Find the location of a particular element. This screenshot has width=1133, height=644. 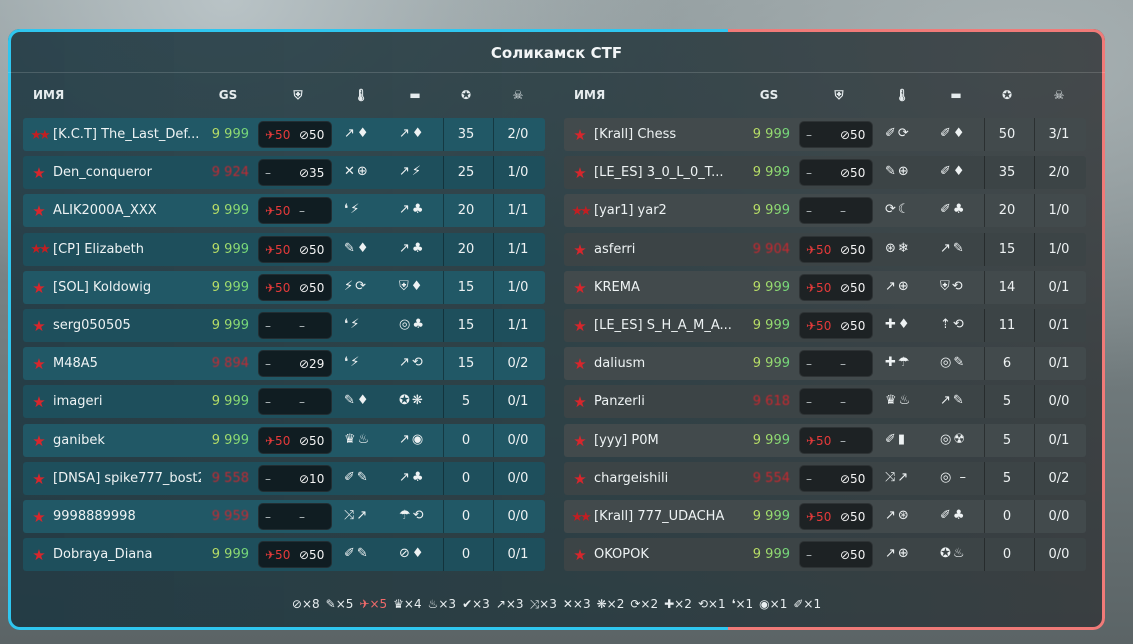

player-row: ★ [DNSA] spike777_bost2 9 558 – ⊘10 ✐✎ ↗♣ 0 0/0 is located at coordinates (284, 478).